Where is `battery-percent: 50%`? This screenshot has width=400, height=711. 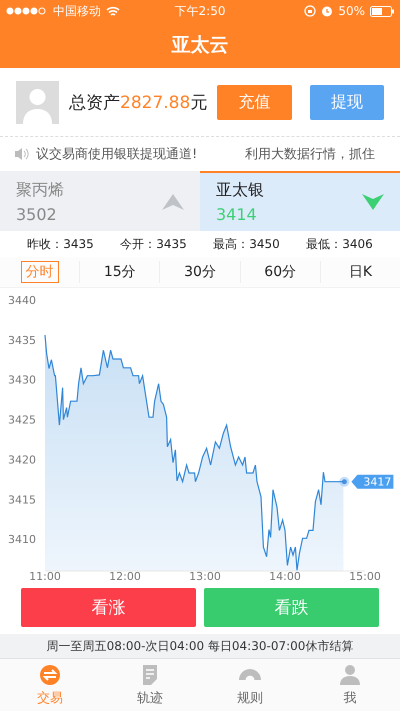
battery-percent: 50% is located at coordinates (352, 11).